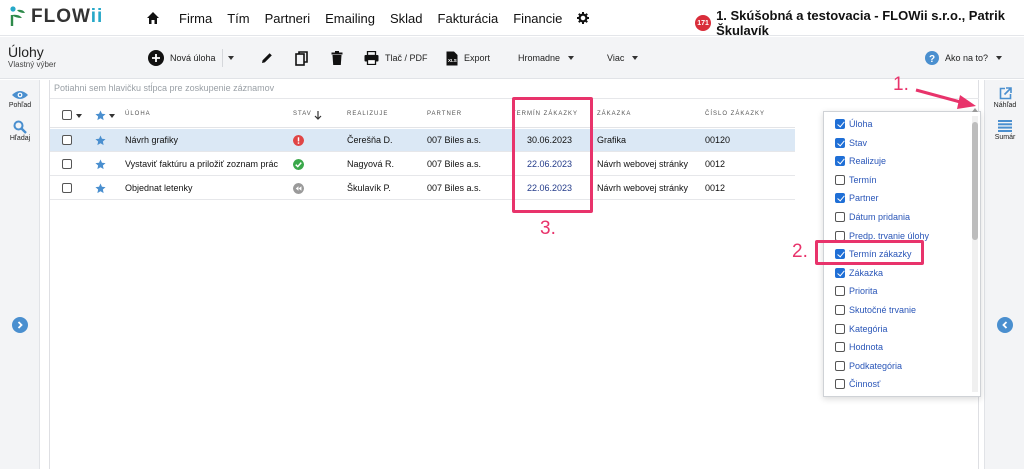 Image resolution: width=1024 pixels, height=469 pixels. I want to click on copy-button, so click(304, 58).